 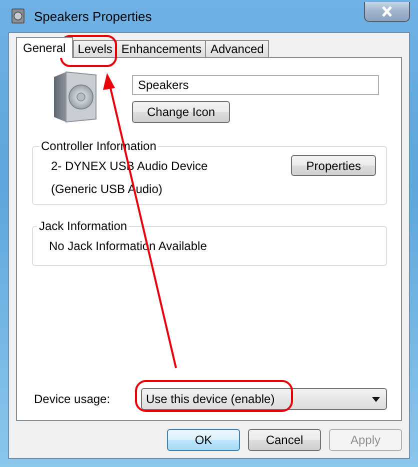 I want to click on tab: Levels, so click(x=95, y=48).